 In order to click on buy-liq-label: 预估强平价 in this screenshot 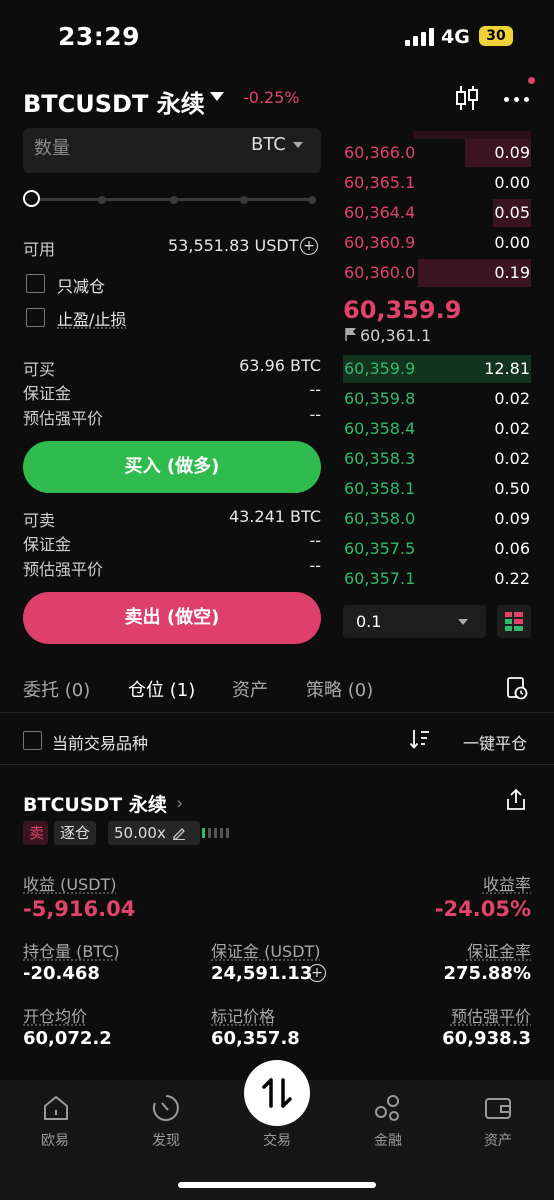, I will do `click(63, 418)`.